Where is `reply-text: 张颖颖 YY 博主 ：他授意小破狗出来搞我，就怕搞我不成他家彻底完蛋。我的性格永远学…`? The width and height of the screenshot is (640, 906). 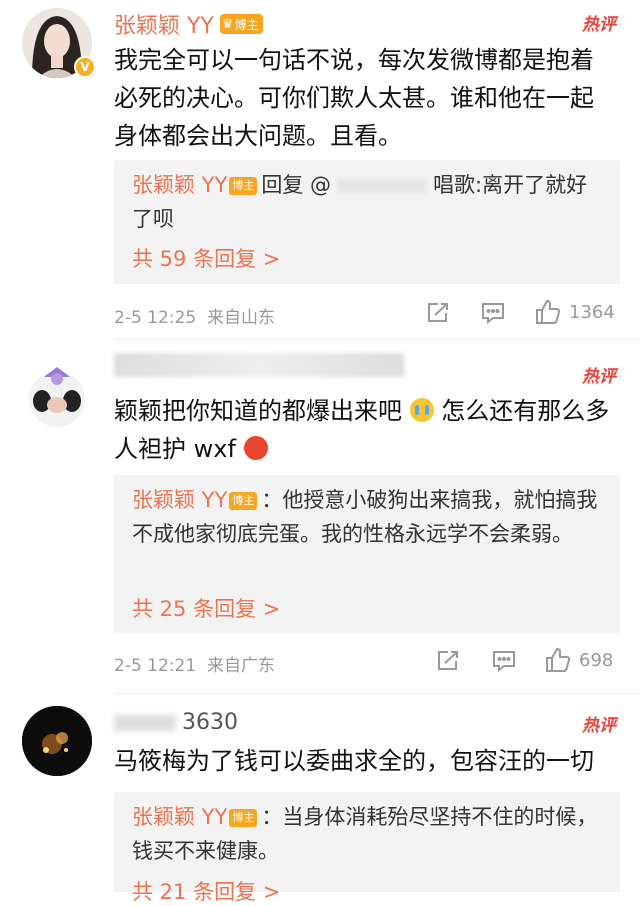
reply-text: 张颖颖 YY 博主 ：他授意小破狗出来搞我，就怕搞我不成他家彻底完蛋。我的性格永远学… is located at coordinates (368, 517).